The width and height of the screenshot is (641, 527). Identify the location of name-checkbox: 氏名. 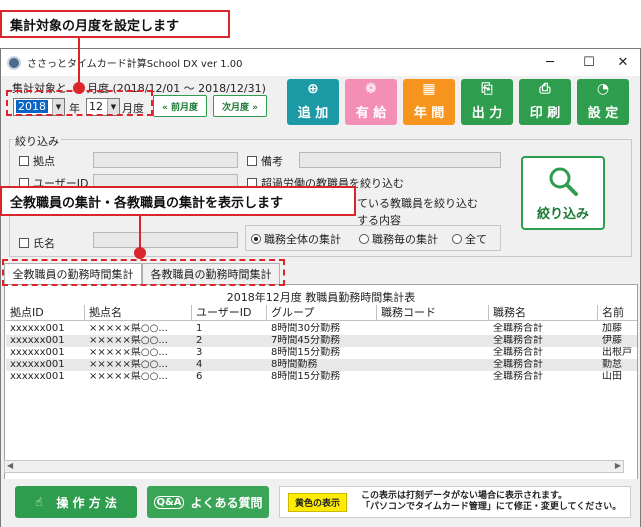
(37, 243).